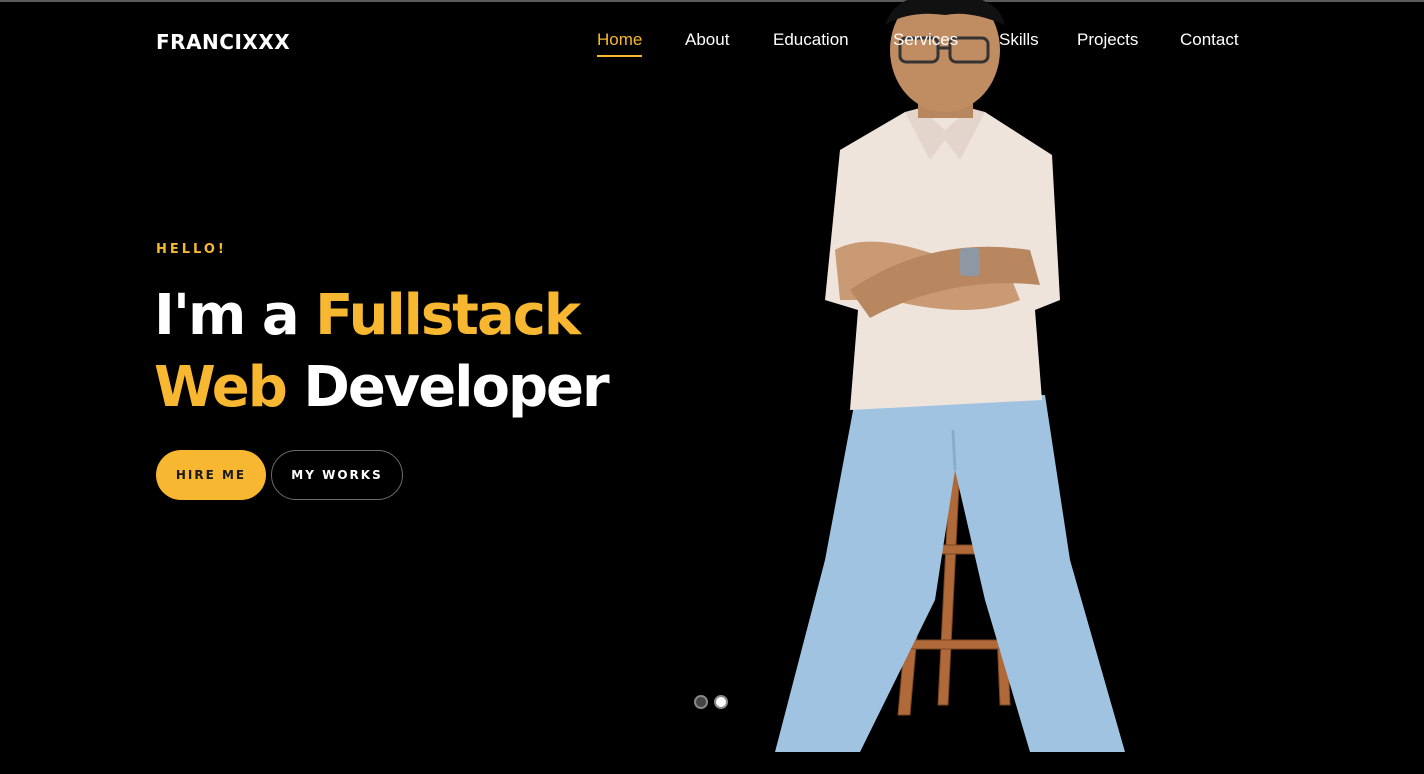 This screenshot has height=774, width=1424. What do you see at coordinates (925, 40) in the screenshot?
I see `nav-item-services: Services` at bounding box center [925, 40].